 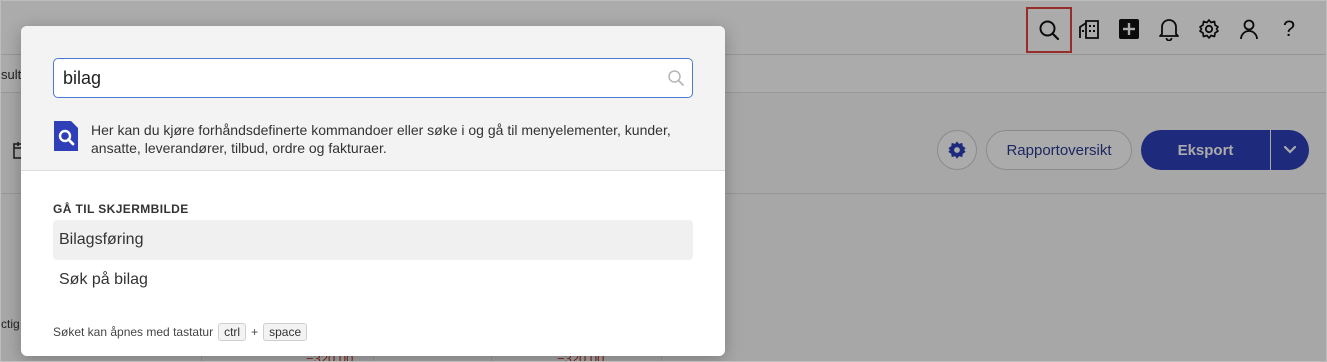 I want to click on search-icon, so click(x=676, y=78).